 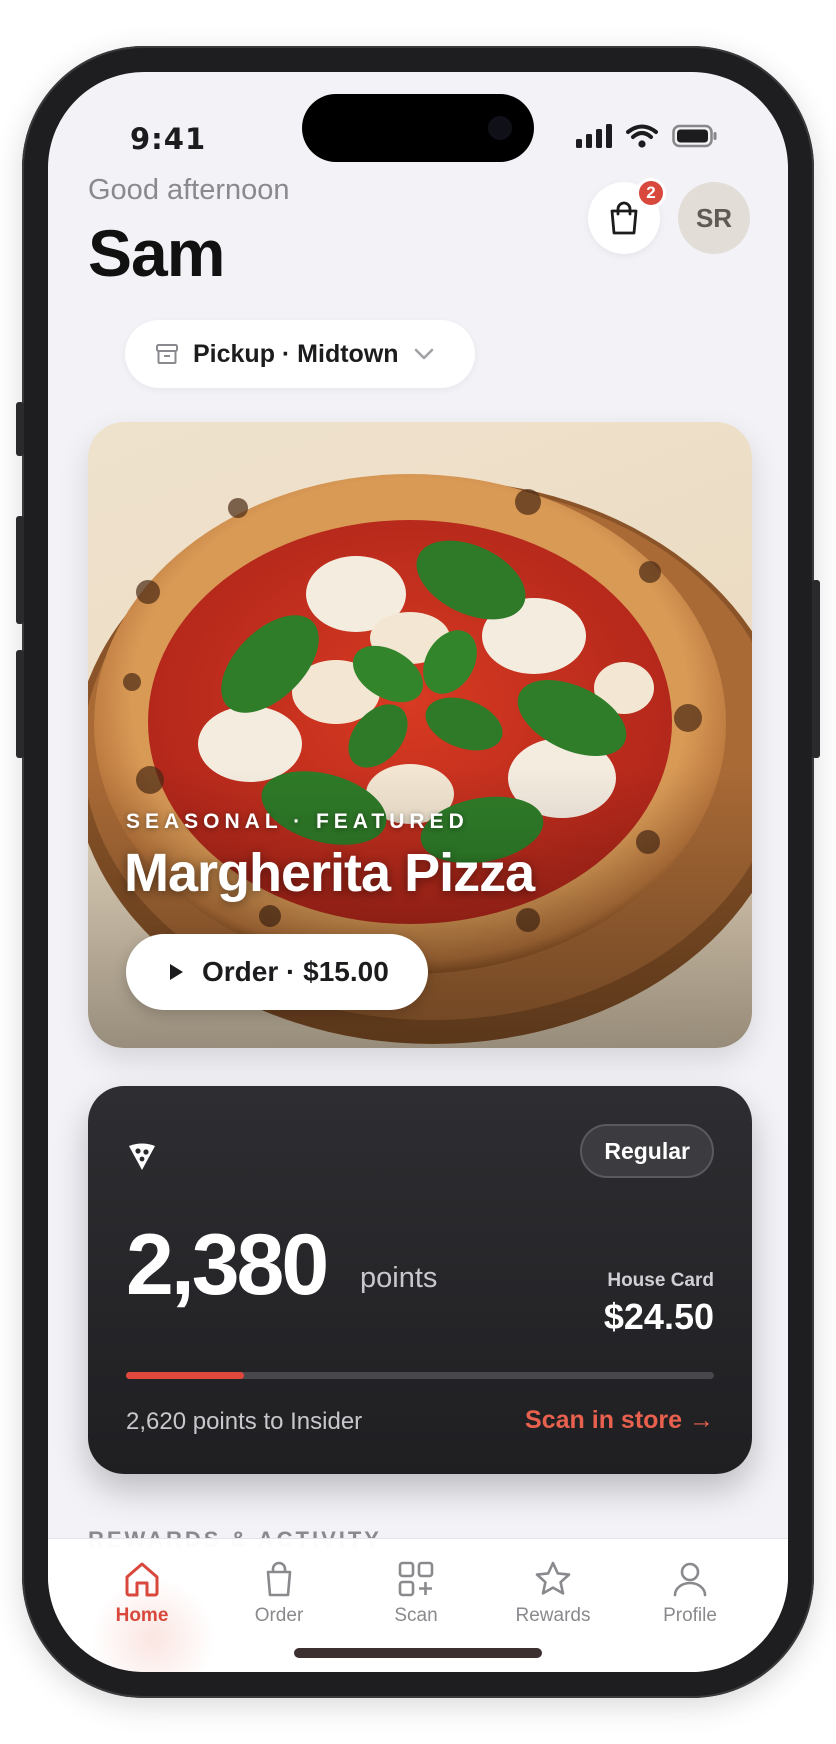 I want to click on volume-down-button, so click(x=20, y=704).